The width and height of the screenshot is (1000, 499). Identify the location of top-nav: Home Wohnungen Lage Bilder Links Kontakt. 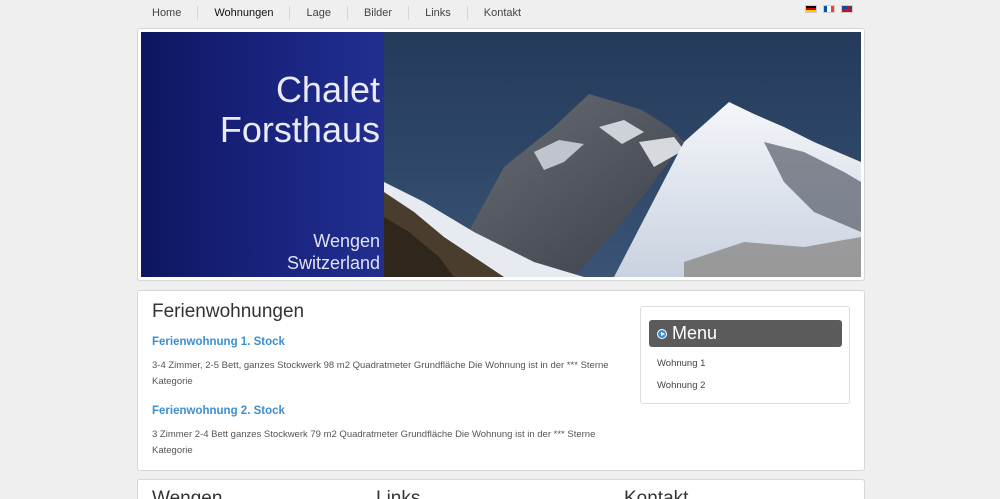
(337, 13).